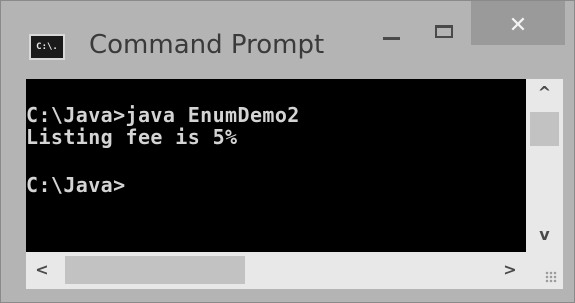 This screenshot has height=303, width=575. Describe the element at coordinates (518, 25) in the screenshot. I see `close-icon: ✕` at that location.